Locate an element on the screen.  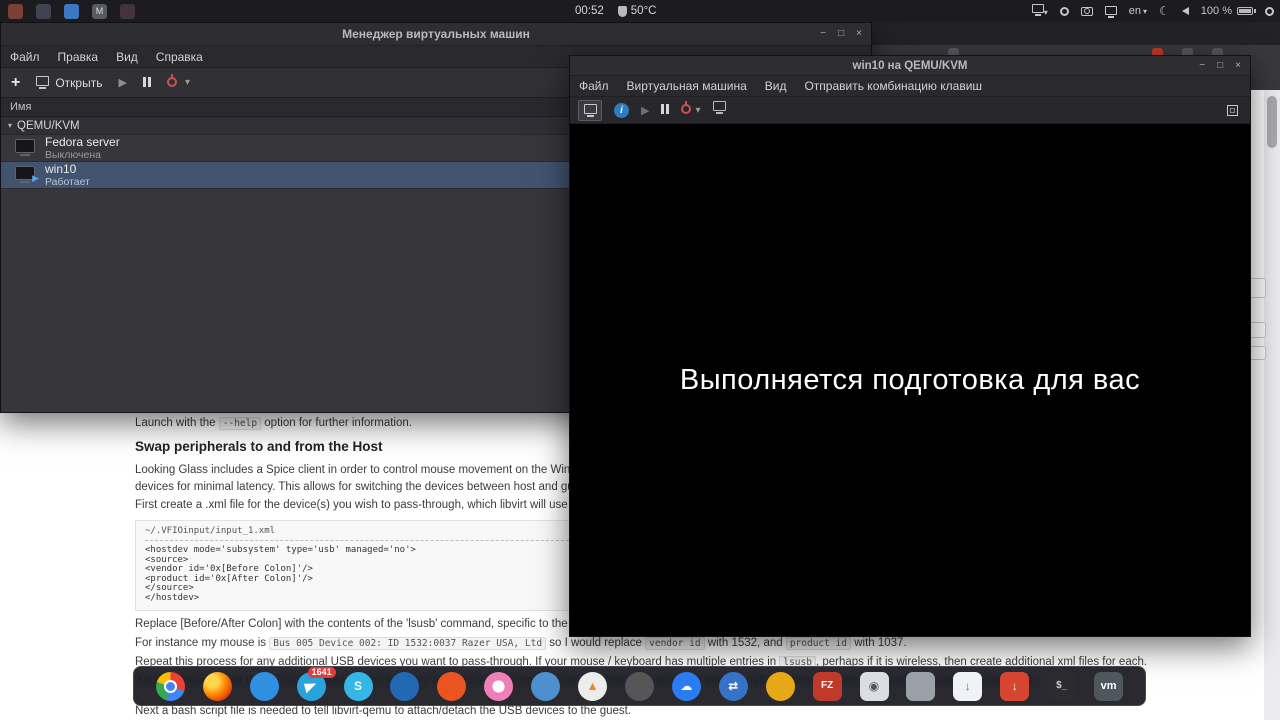
fullscreen-button is located at coordinates (1232, 110).